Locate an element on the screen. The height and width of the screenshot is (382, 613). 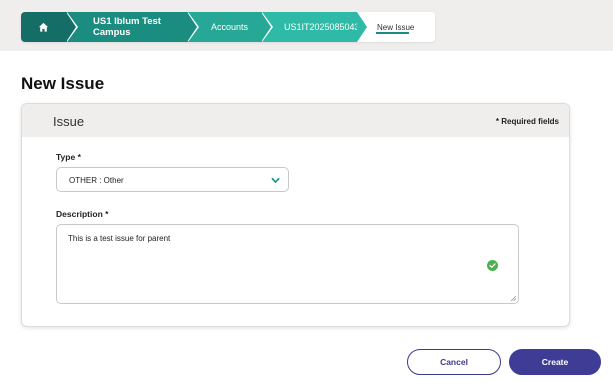
create-button: Create is located at coordinates (555, 362).